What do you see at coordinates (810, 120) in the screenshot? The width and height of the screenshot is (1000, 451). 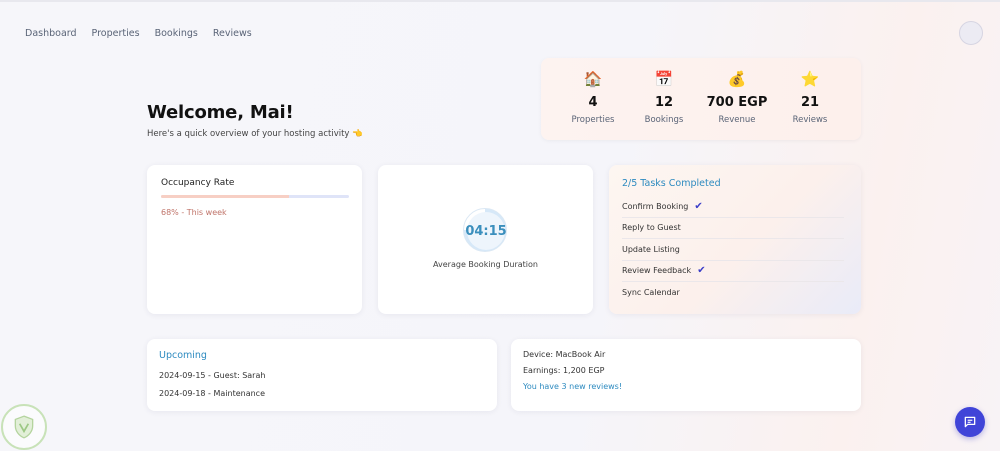 I see `stat-label: Reviews` at bounding box center [810, 120].